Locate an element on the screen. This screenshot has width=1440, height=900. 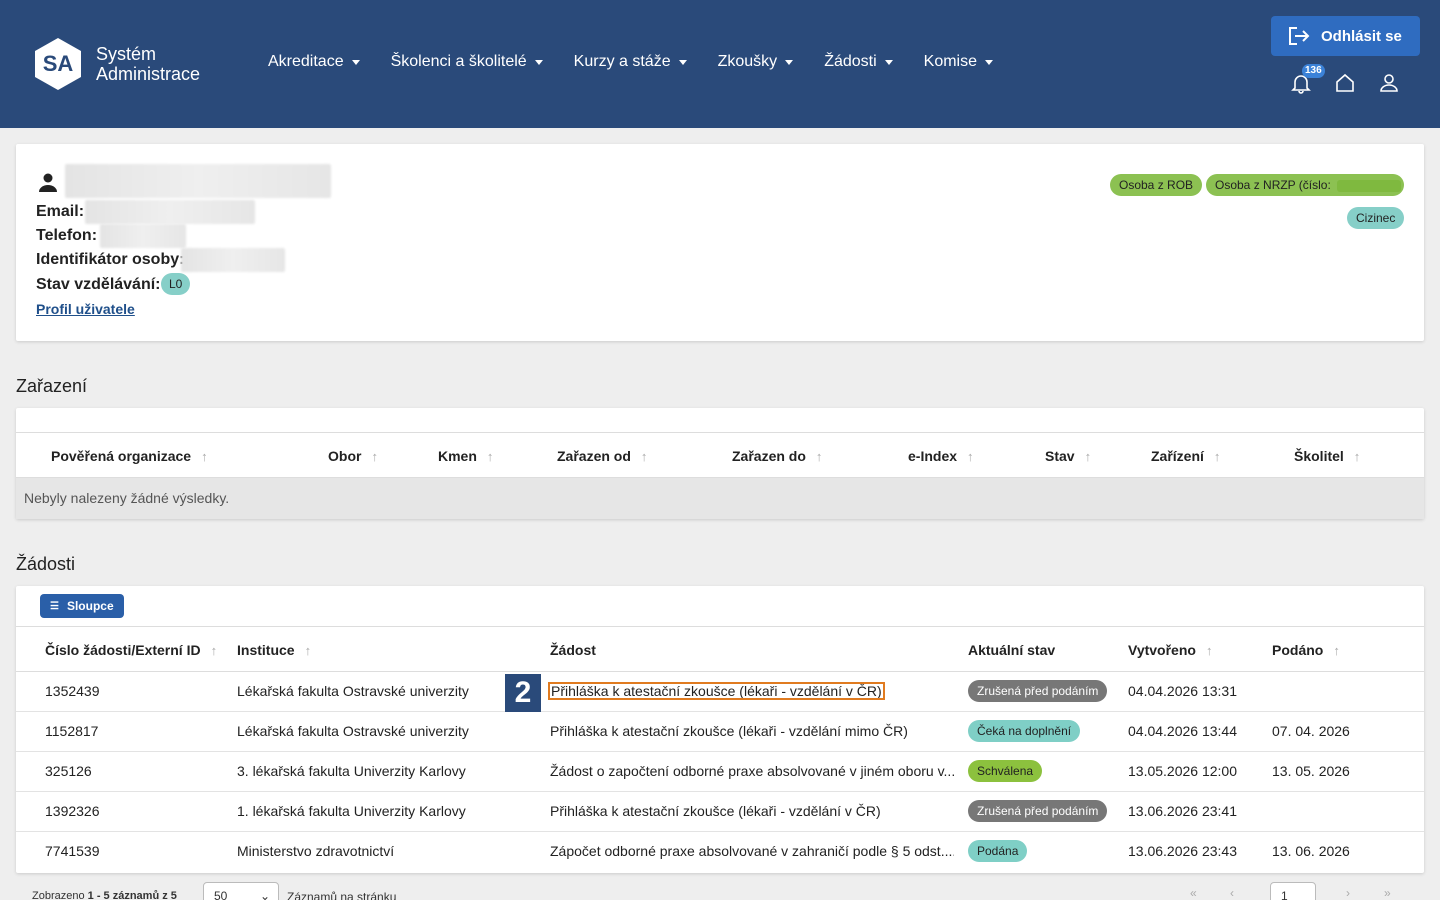
col-label: Zařazen do is located at coordinates (769, 456).